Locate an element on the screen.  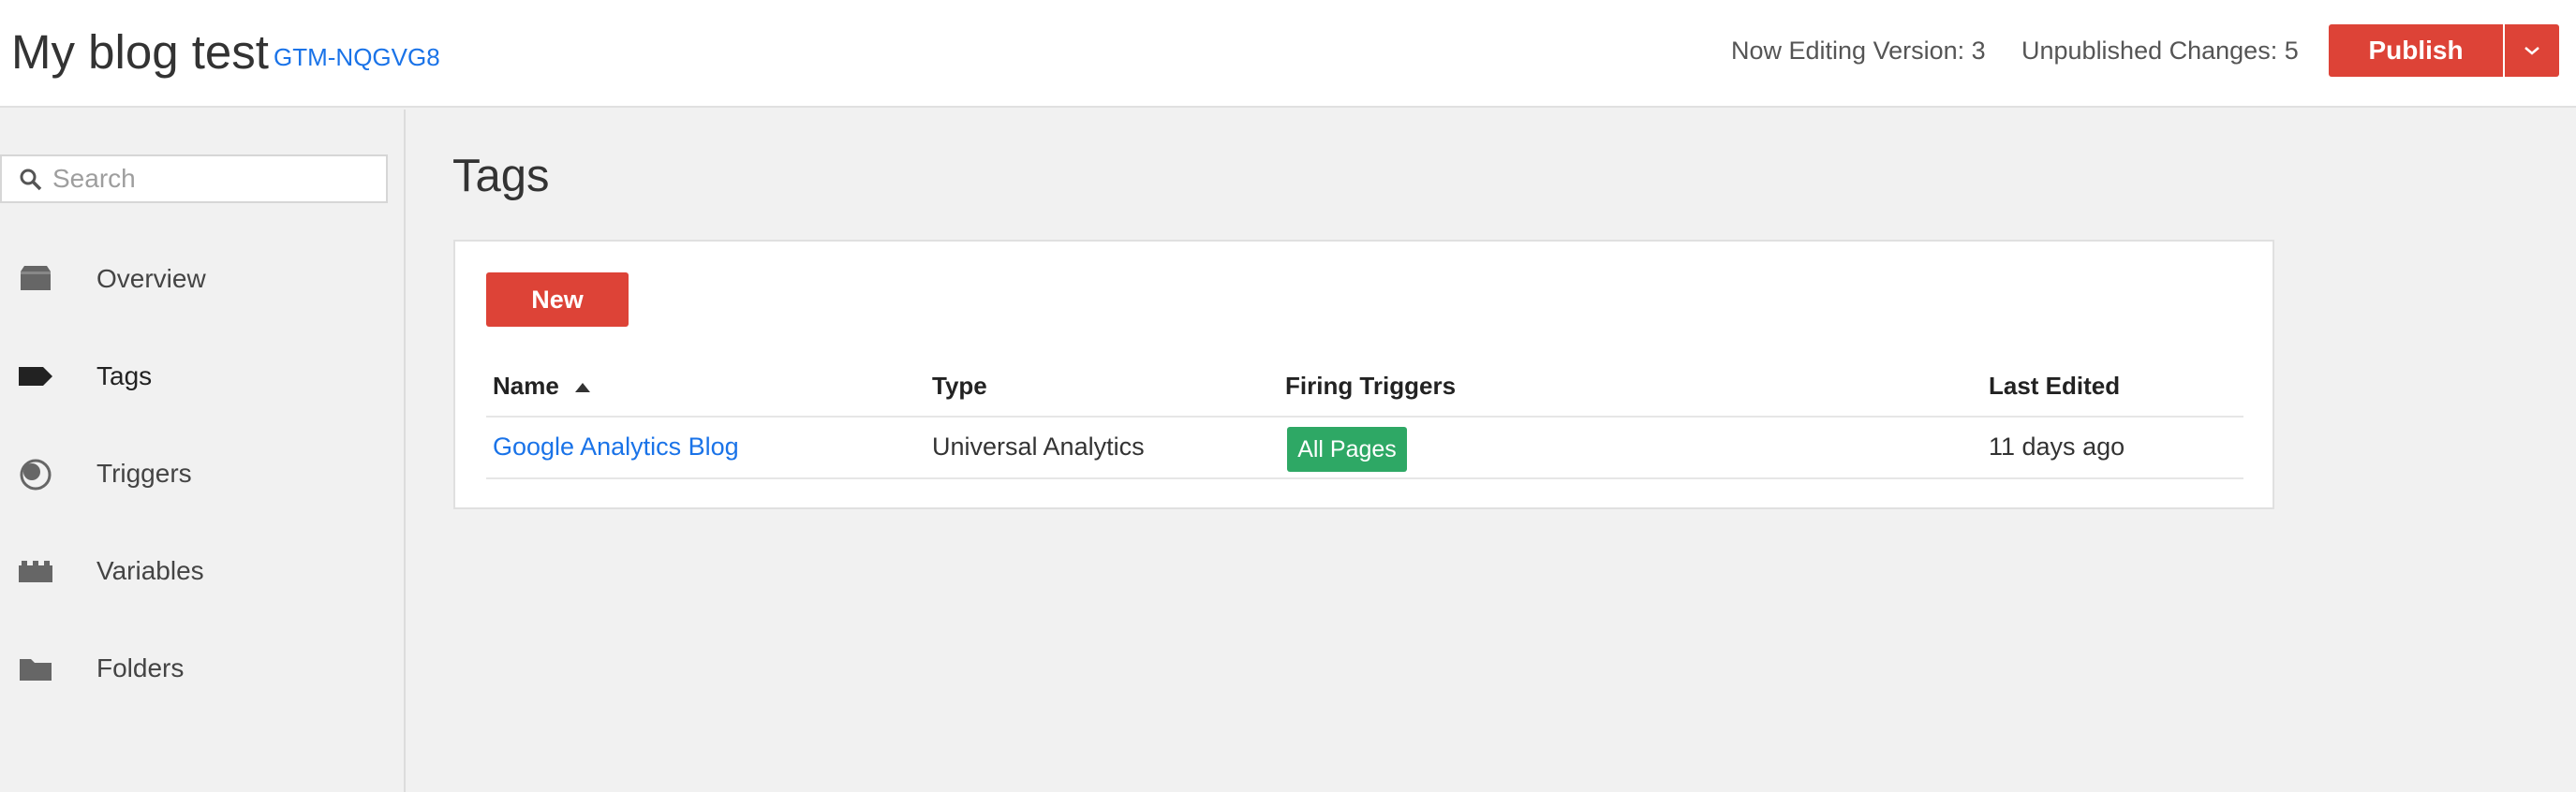
publish-button: Publish is located at coordinates (2416, 50).